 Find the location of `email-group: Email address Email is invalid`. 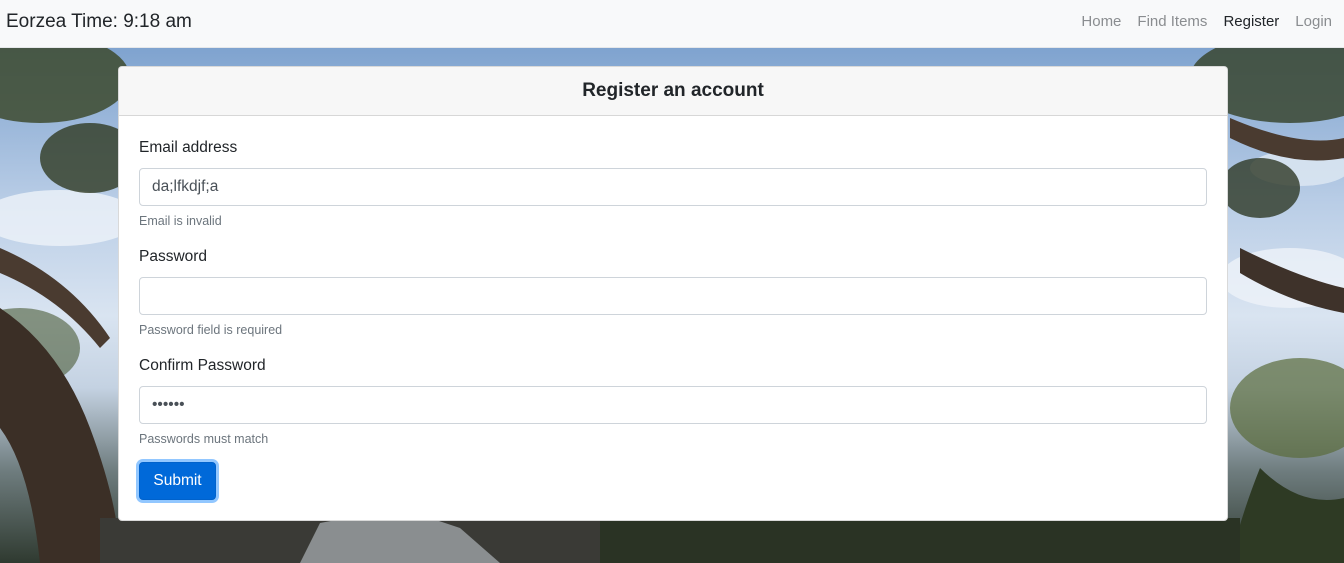

email-group: Email address Email is invalid is located at coordinates (673, 183).